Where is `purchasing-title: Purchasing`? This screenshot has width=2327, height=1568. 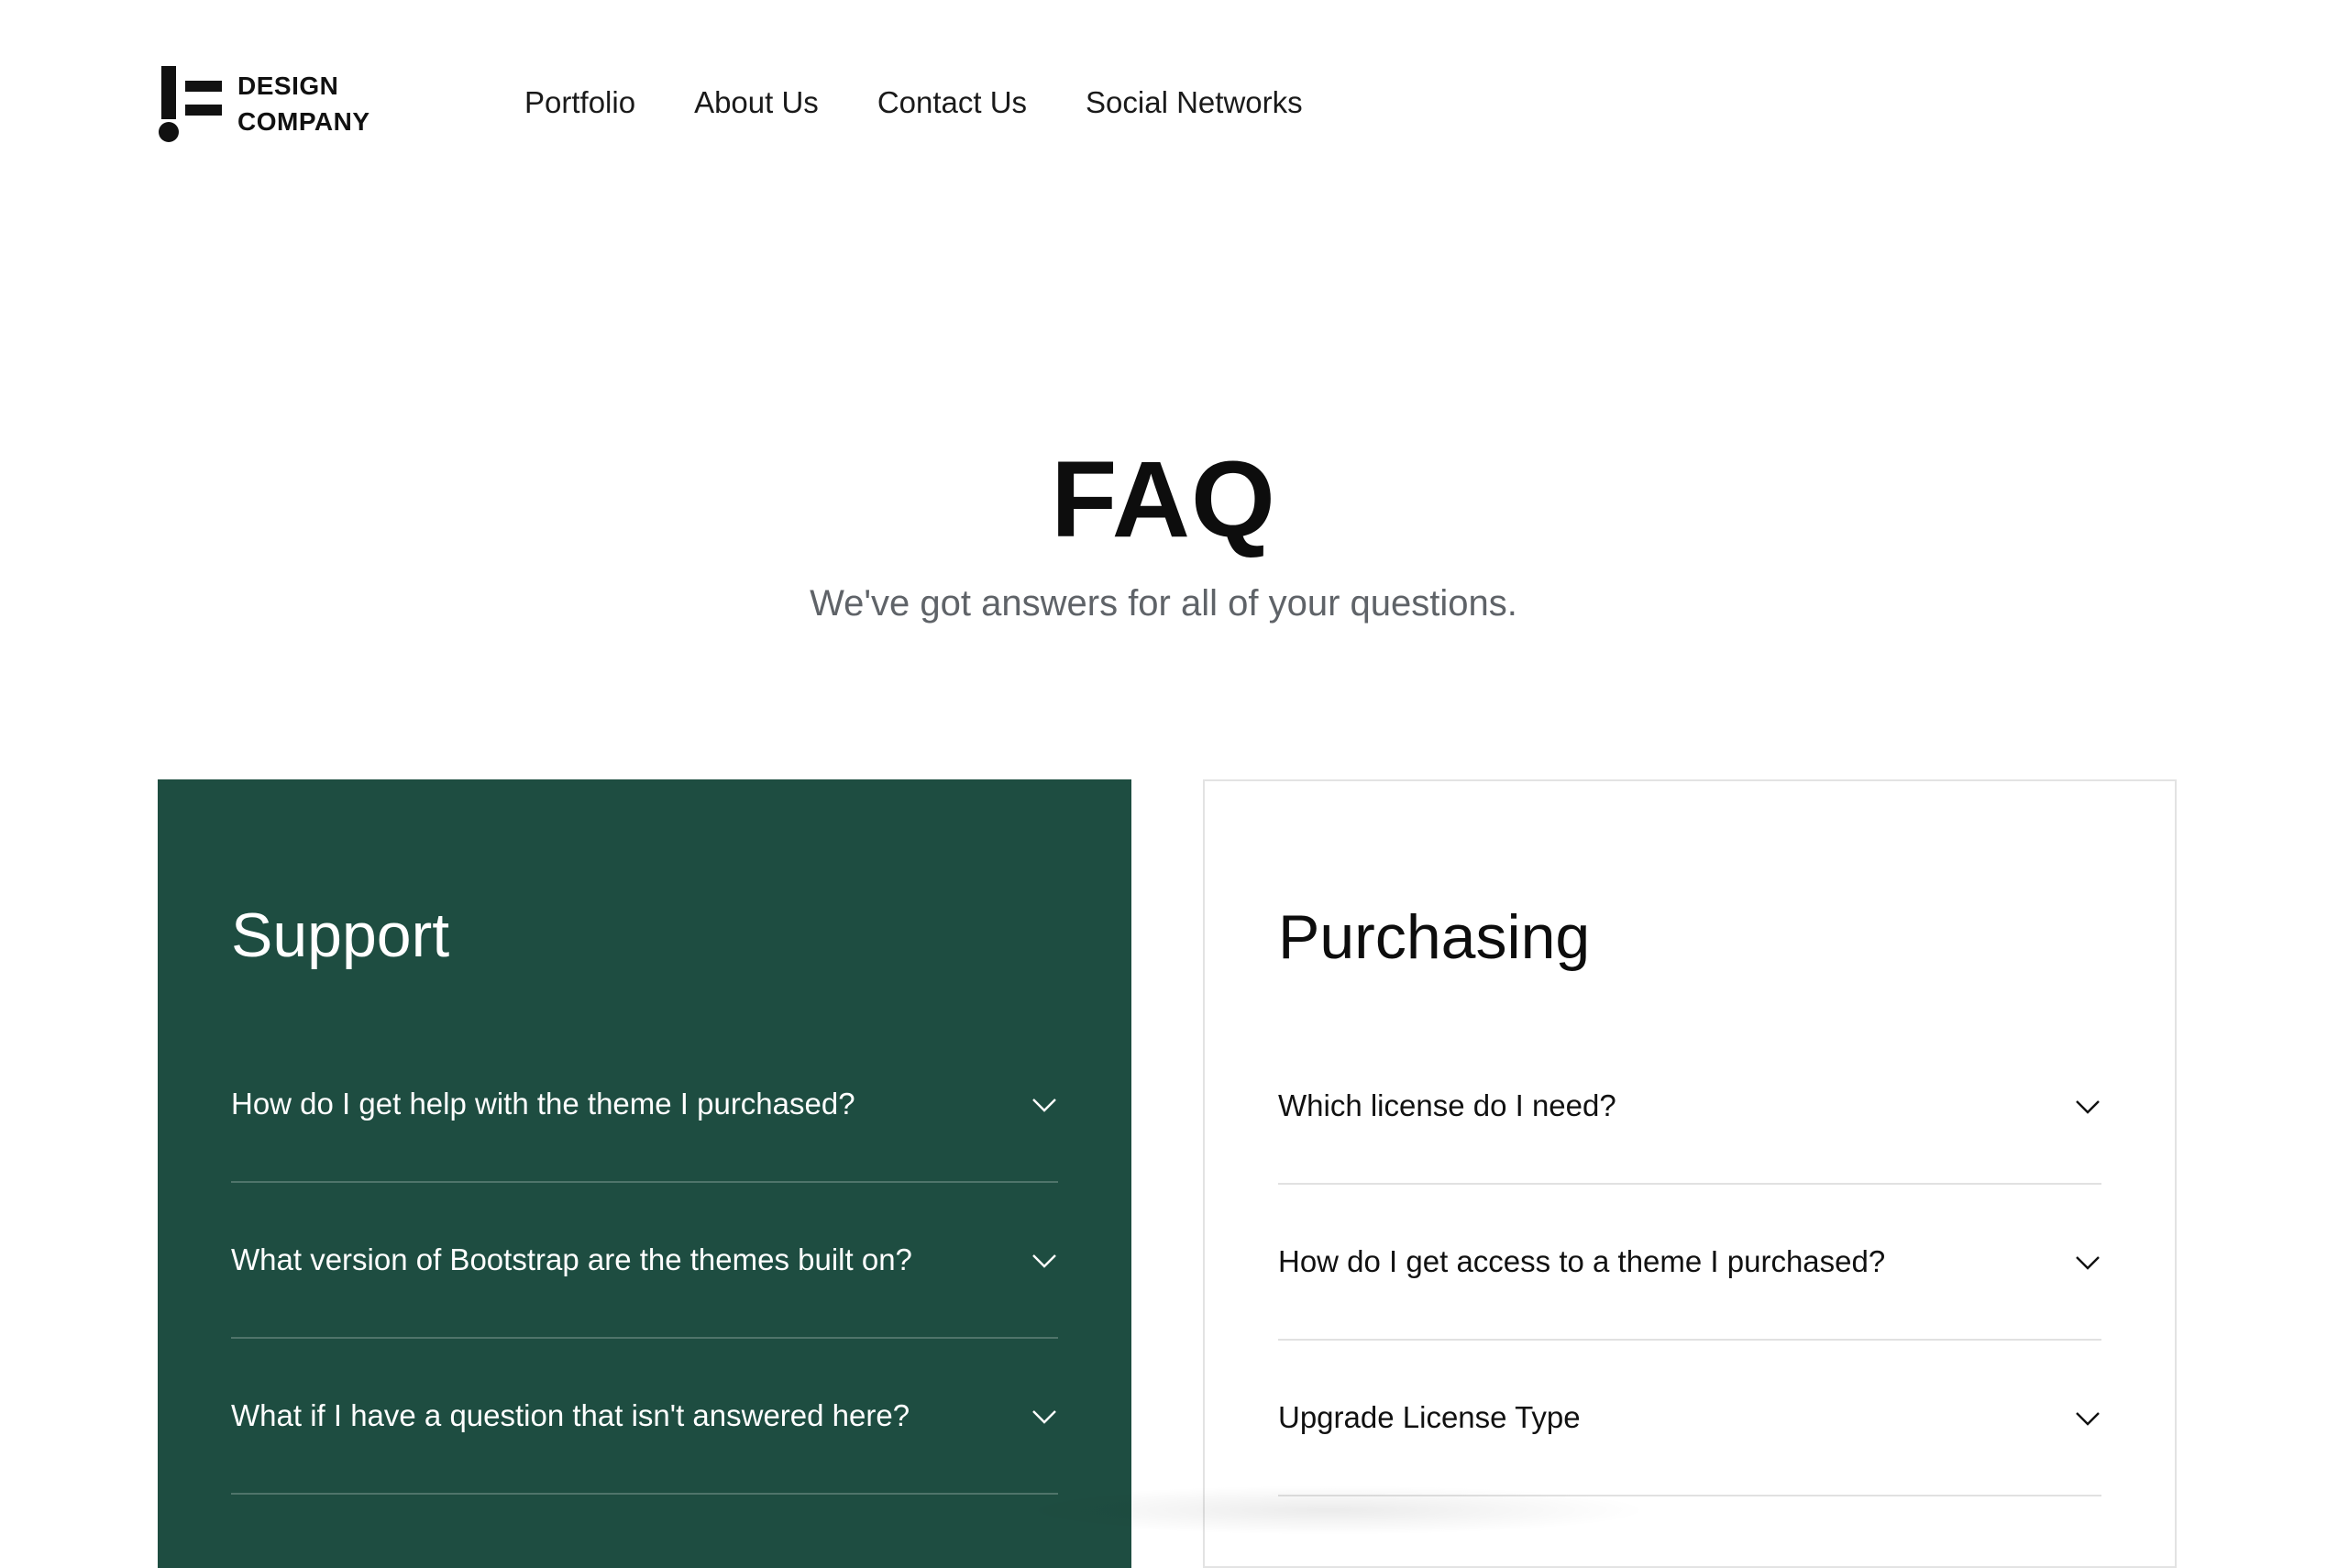 purchasing-title: Purchasing is located at coordinates (1434, 937).